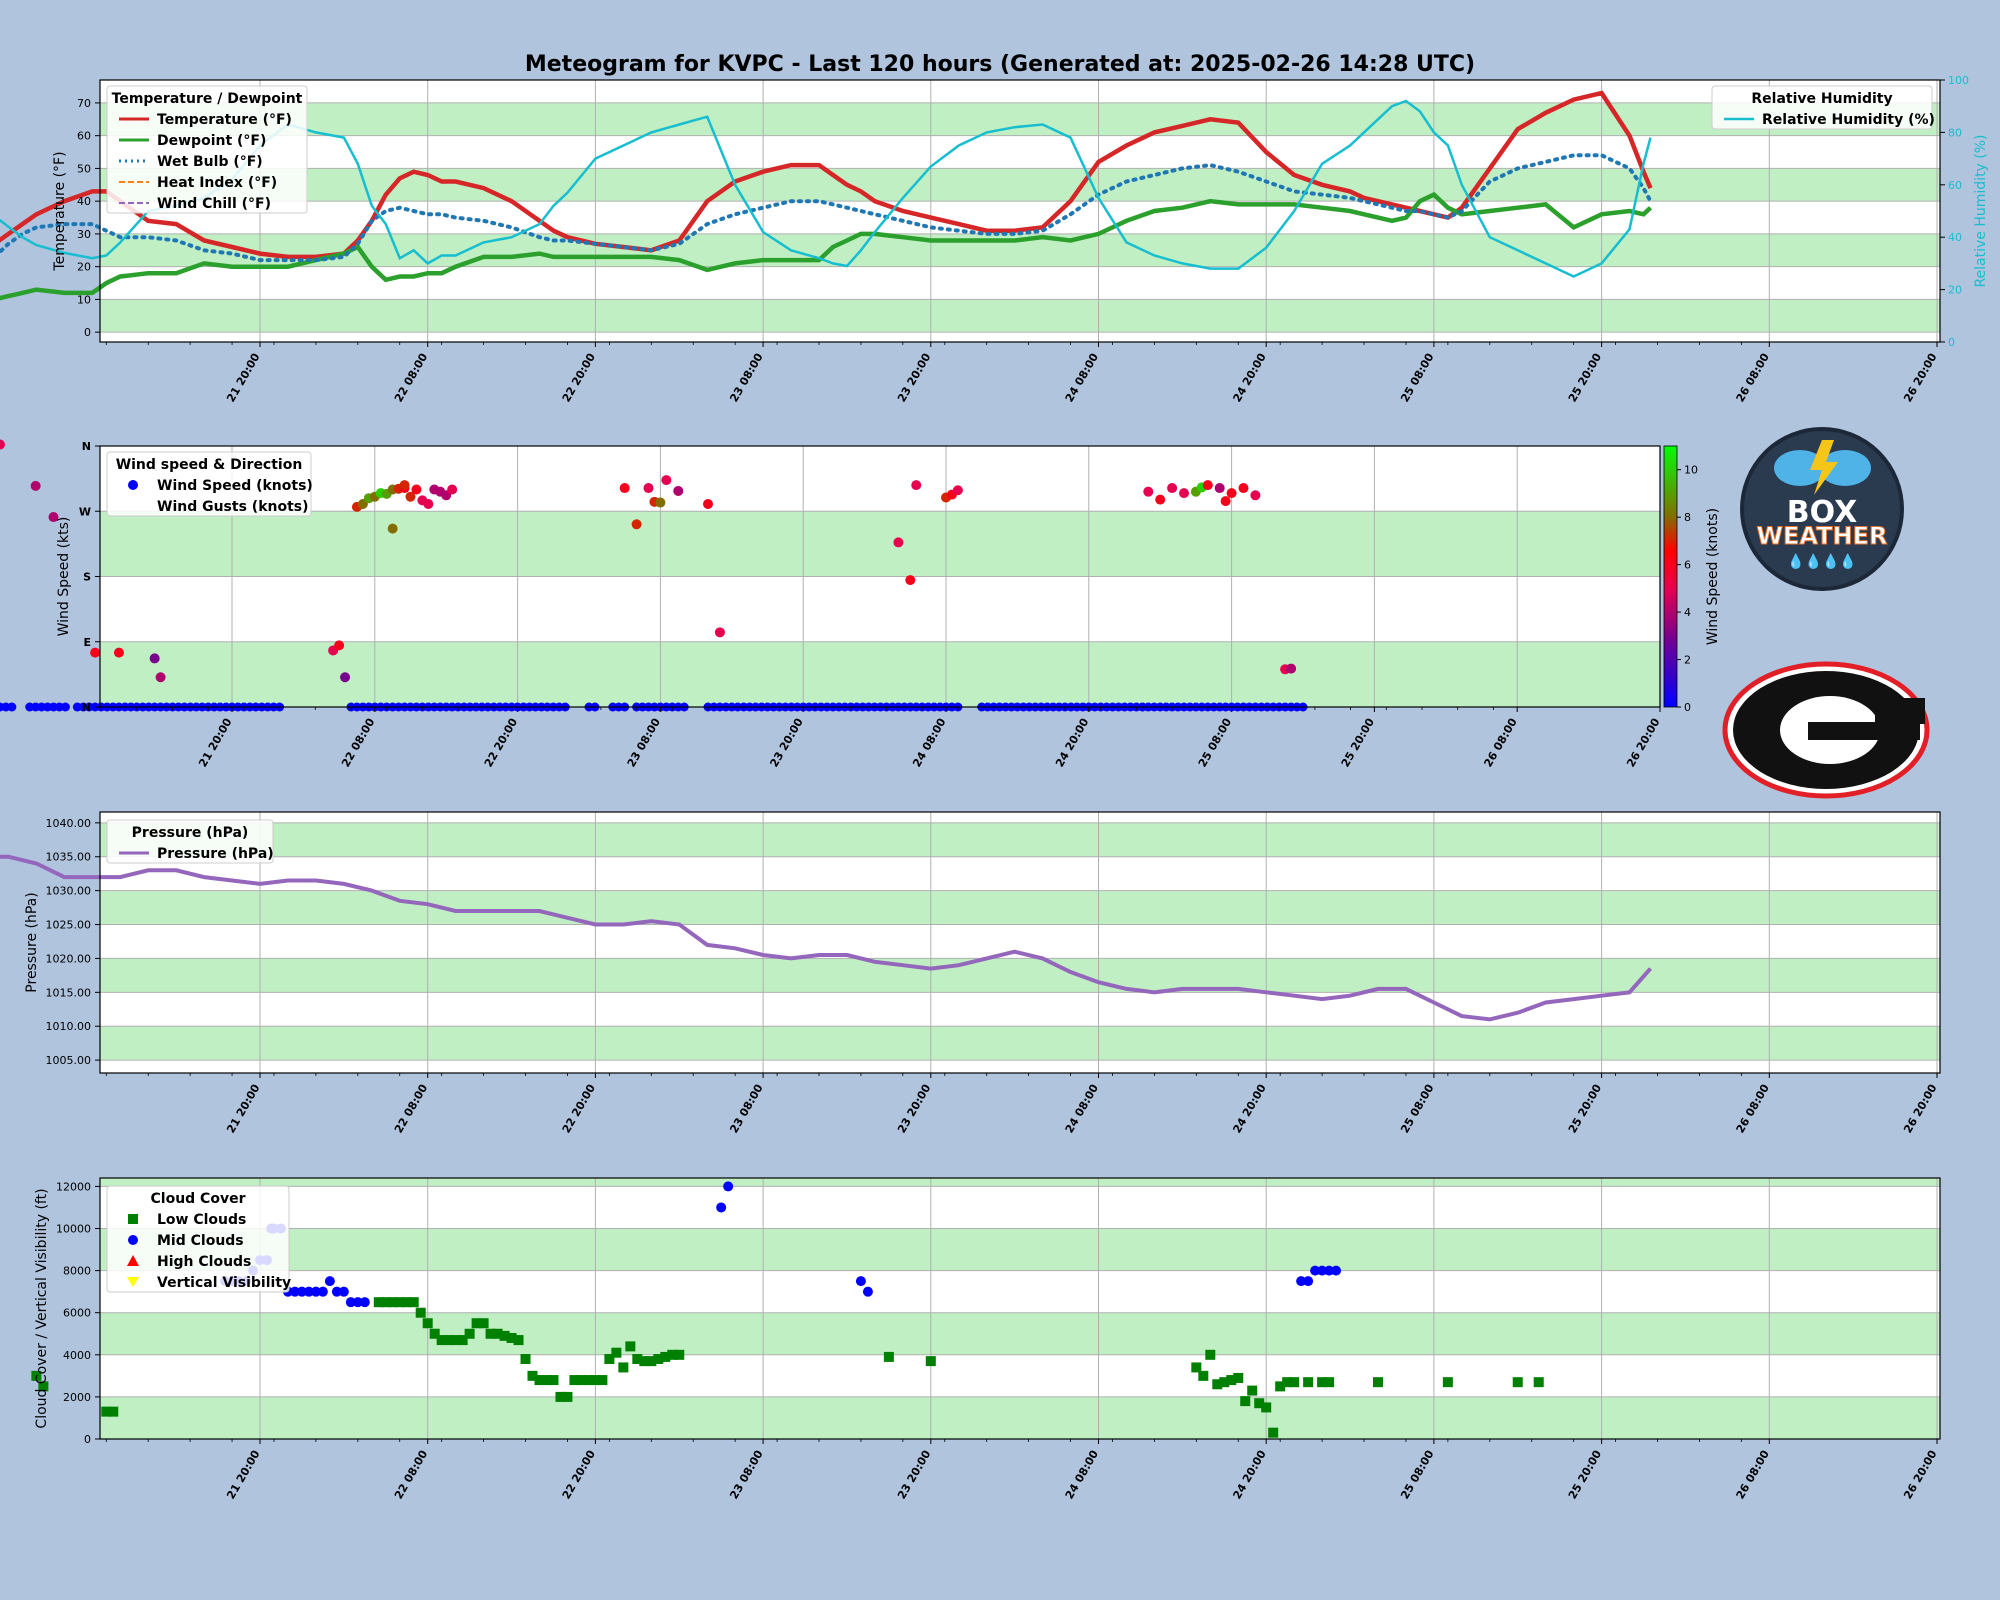 This screenshot has height=1600, width=2000. What do you see at coordinates (84, 267) in the screenshot?
I see `y-tick-label: 20` at bounding box center [84, 267].